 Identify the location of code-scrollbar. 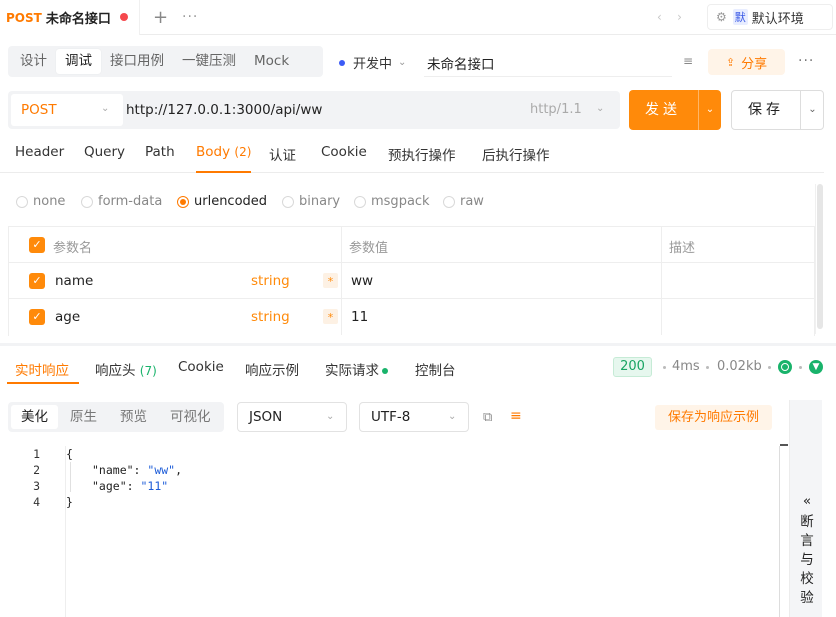
(779, 531).